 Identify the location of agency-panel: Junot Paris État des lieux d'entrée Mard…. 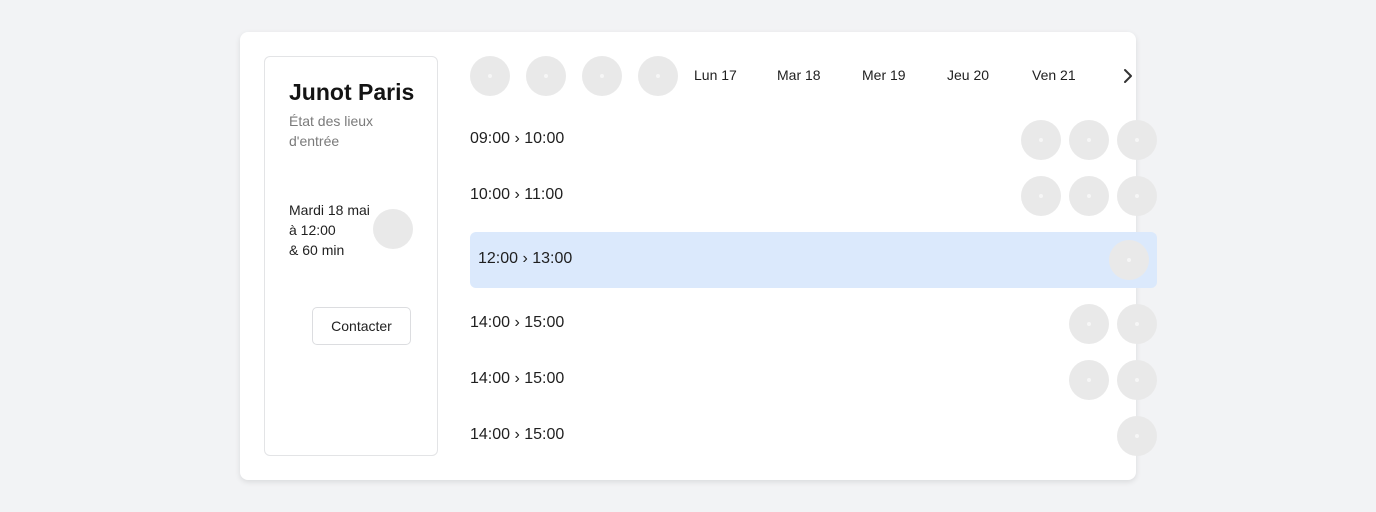
(351, 256).